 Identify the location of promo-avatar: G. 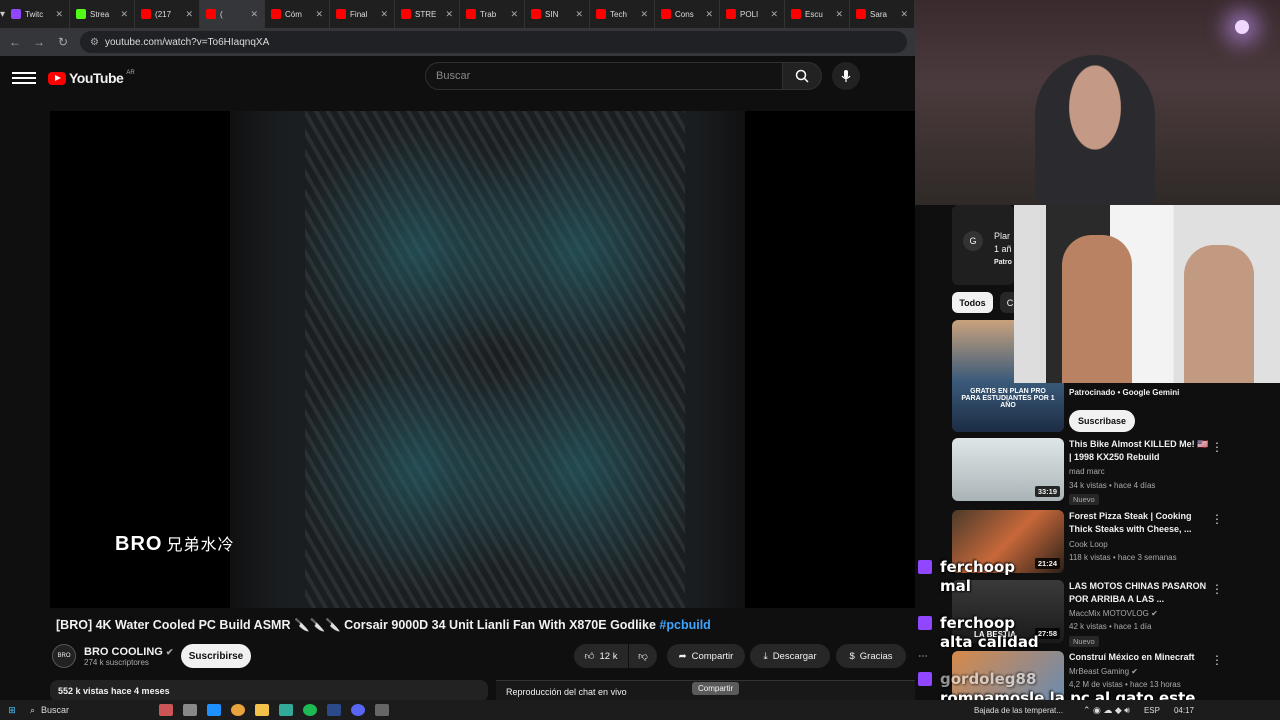
(973, 241).